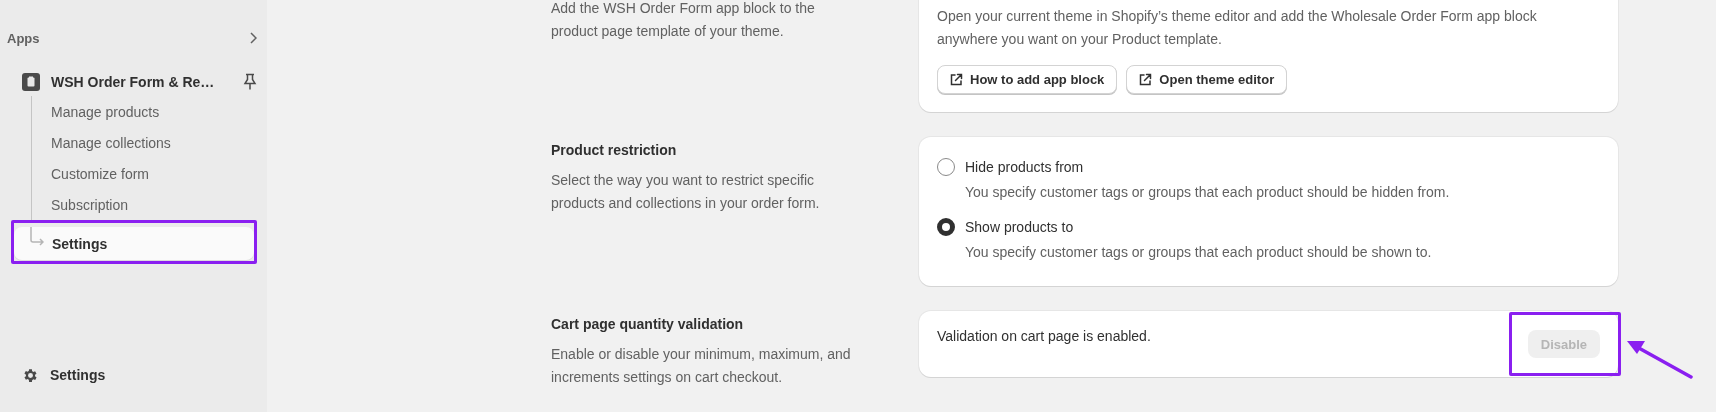 The width and height of the screenshot is (1716, 412). Describe the element at coordinates (111, 142) in the screenshot. I see `nav-item: Manage collections` at that location.